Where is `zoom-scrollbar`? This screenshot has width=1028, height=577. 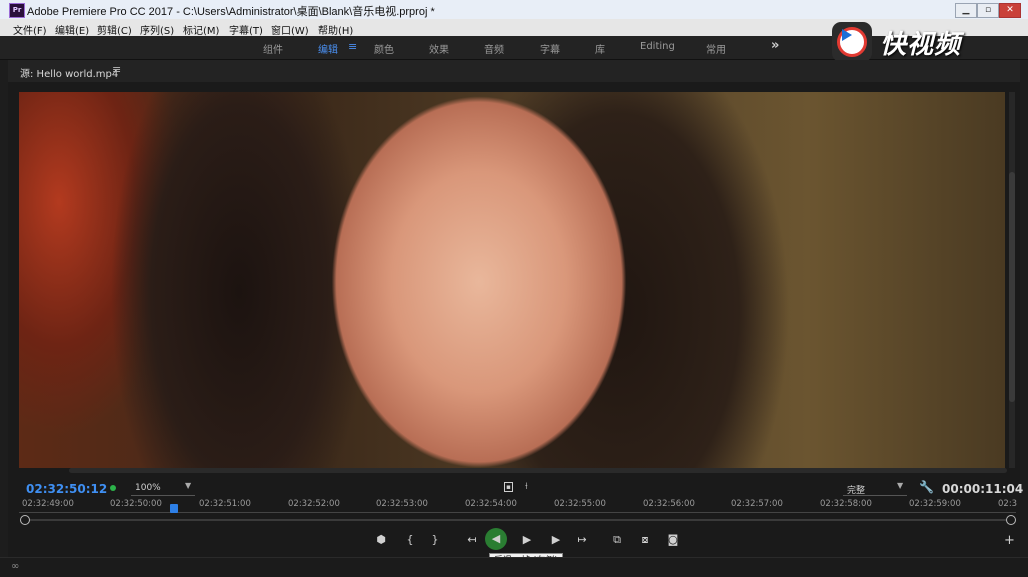 zoom-scrollbar is located at coordinates (518, 520).